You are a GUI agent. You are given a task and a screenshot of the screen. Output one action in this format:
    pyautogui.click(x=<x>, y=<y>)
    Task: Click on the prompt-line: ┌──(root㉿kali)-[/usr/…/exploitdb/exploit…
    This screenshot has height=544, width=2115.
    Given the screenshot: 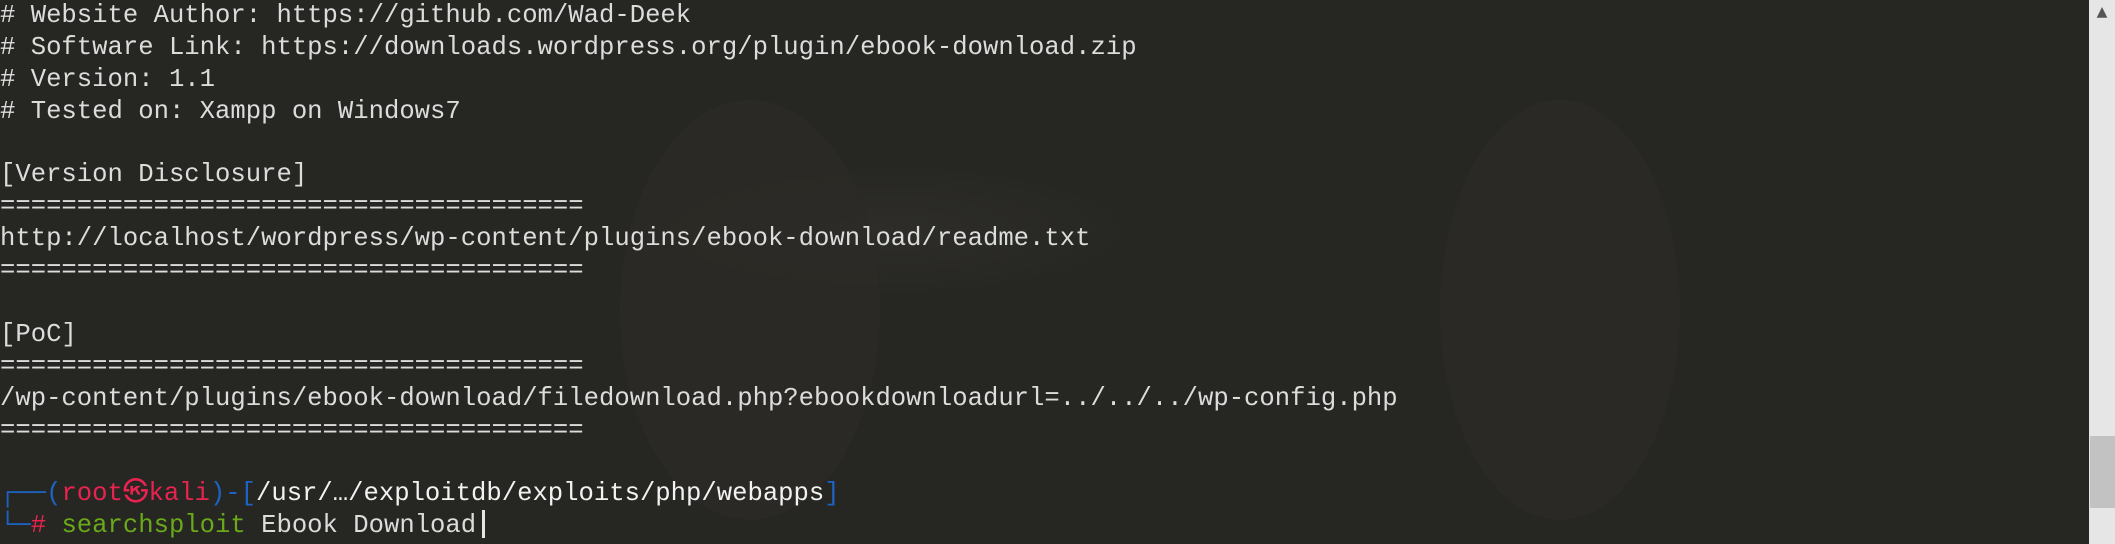 What is the action you would take?
    pyautogui.click(x=699, y=494)
    